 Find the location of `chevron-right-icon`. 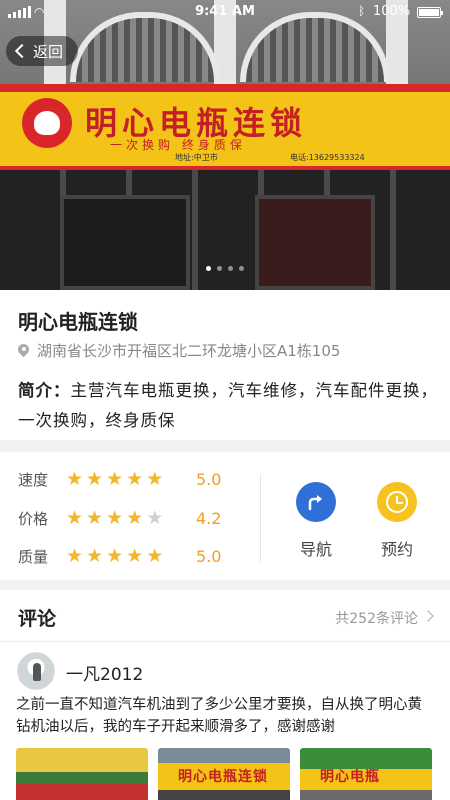

chevron-right-icon is located at coordinates (428, 616).